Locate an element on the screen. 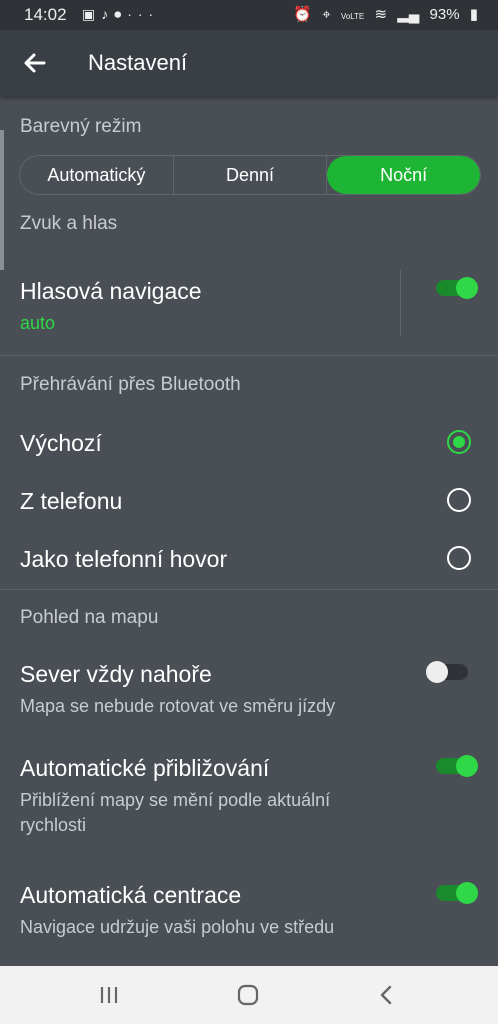 The image size is (498, 1024). radio-default is located at coordinates (459, 442).